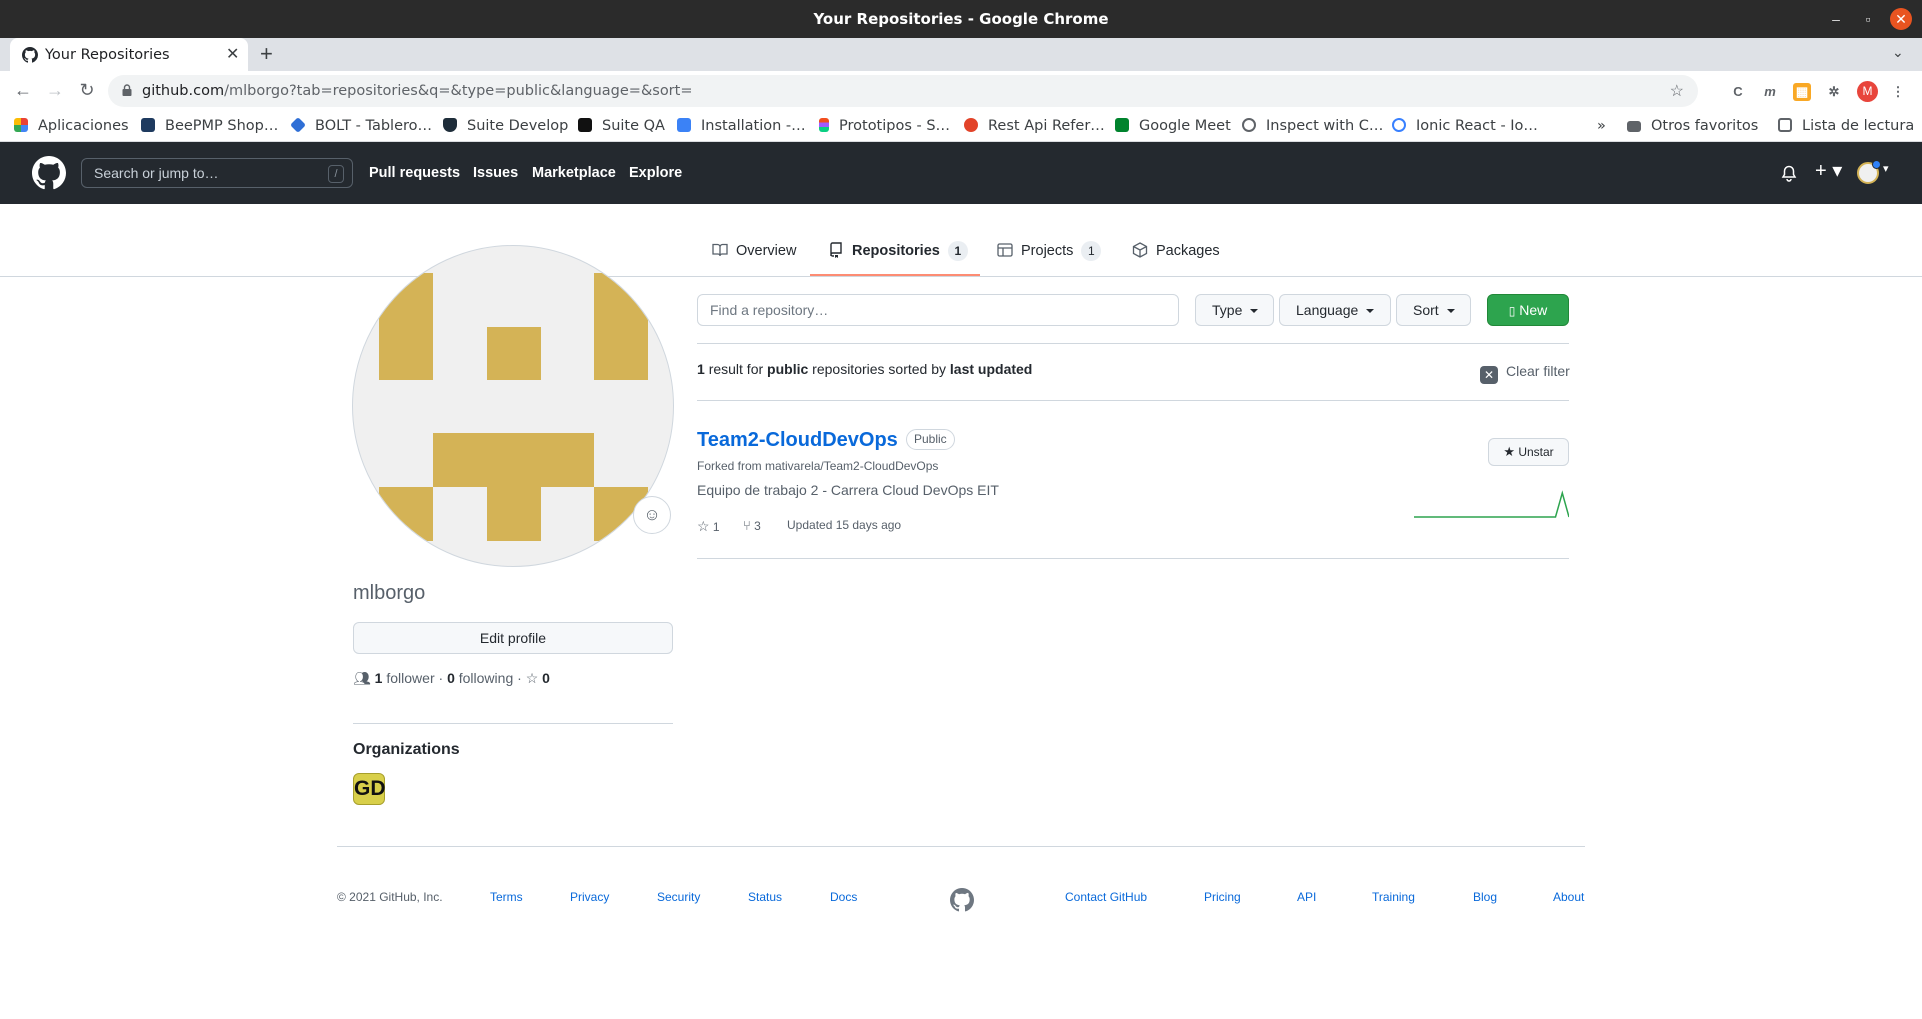  What do you see at coordinates (1393, 897) in the screenshot?
I see `footer-link-training: Training` at bounding box center [1393, 897].